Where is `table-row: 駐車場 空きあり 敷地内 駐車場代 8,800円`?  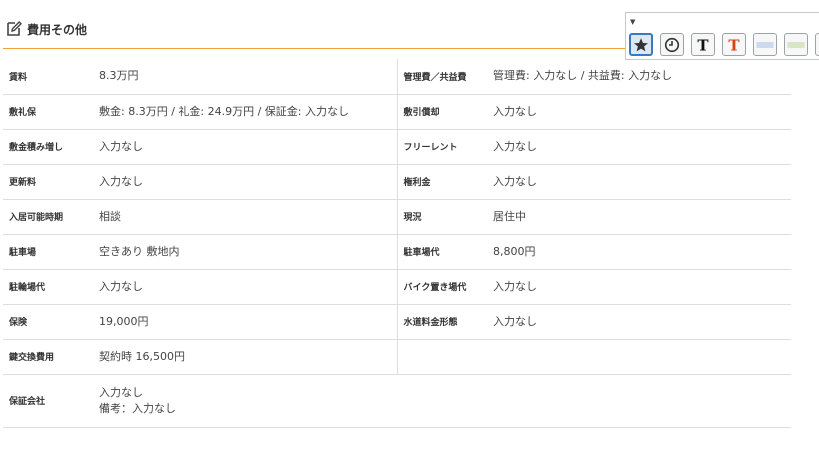 table-row: 駐車場 空きあり 敷地内 駐車場代 8,800円 is located at coordinates (397, 252).